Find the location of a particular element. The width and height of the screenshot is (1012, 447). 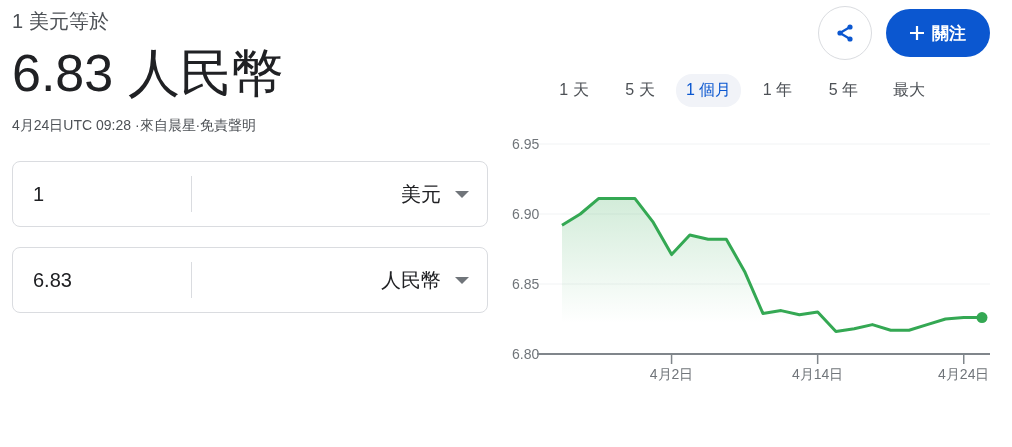

converter-field: 6.83 人民幣 is located at coordinates (250, 280).